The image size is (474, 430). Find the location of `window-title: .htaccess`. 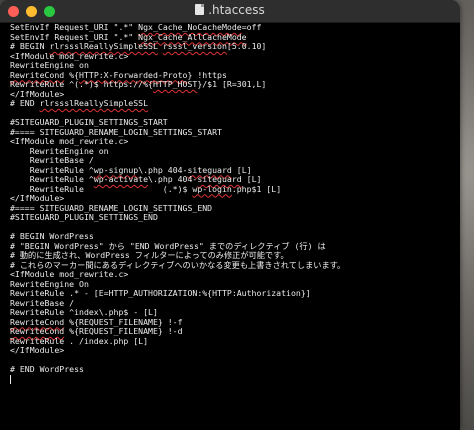

window-title: .htaccess is located at coordinates (236, 10).